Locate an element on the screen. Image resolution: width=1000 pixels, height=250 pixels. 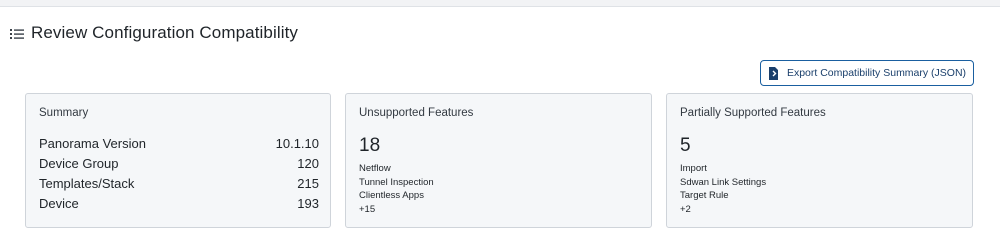
export-file-icon is located at coordinates (773, 73).